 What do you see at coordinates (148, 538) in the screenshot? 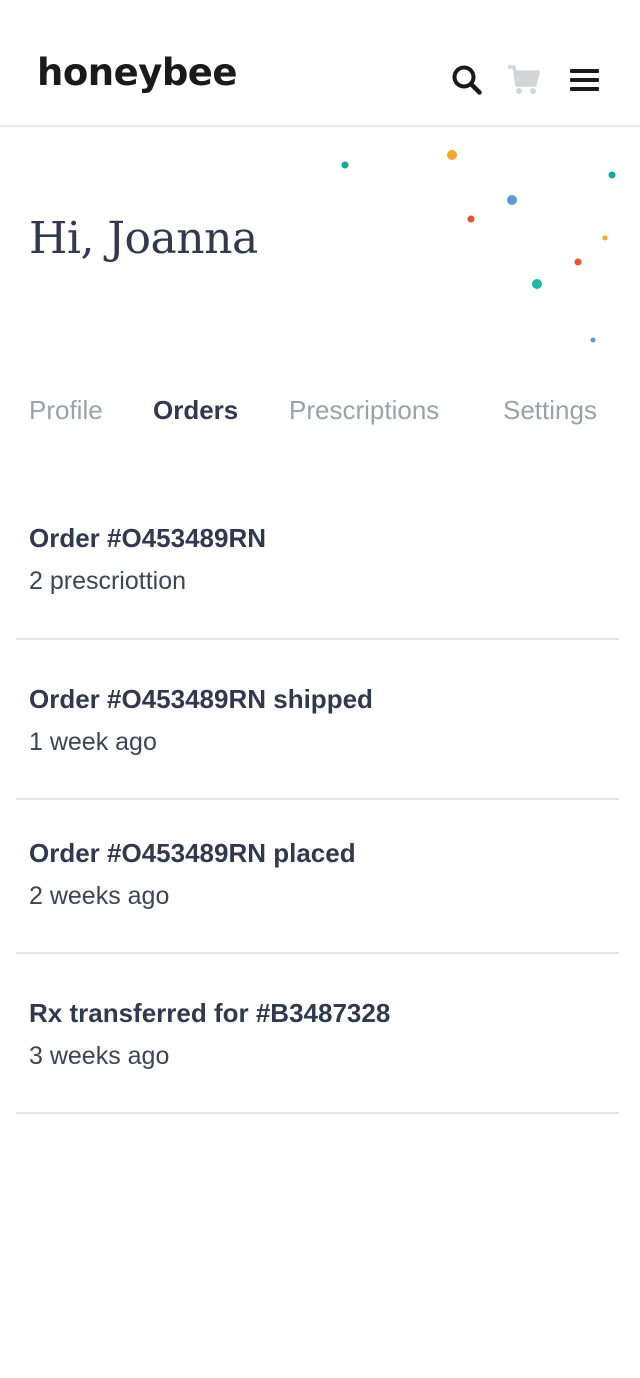
I see `order-title: Order #O453489RN` at bounding box center [148, 538].